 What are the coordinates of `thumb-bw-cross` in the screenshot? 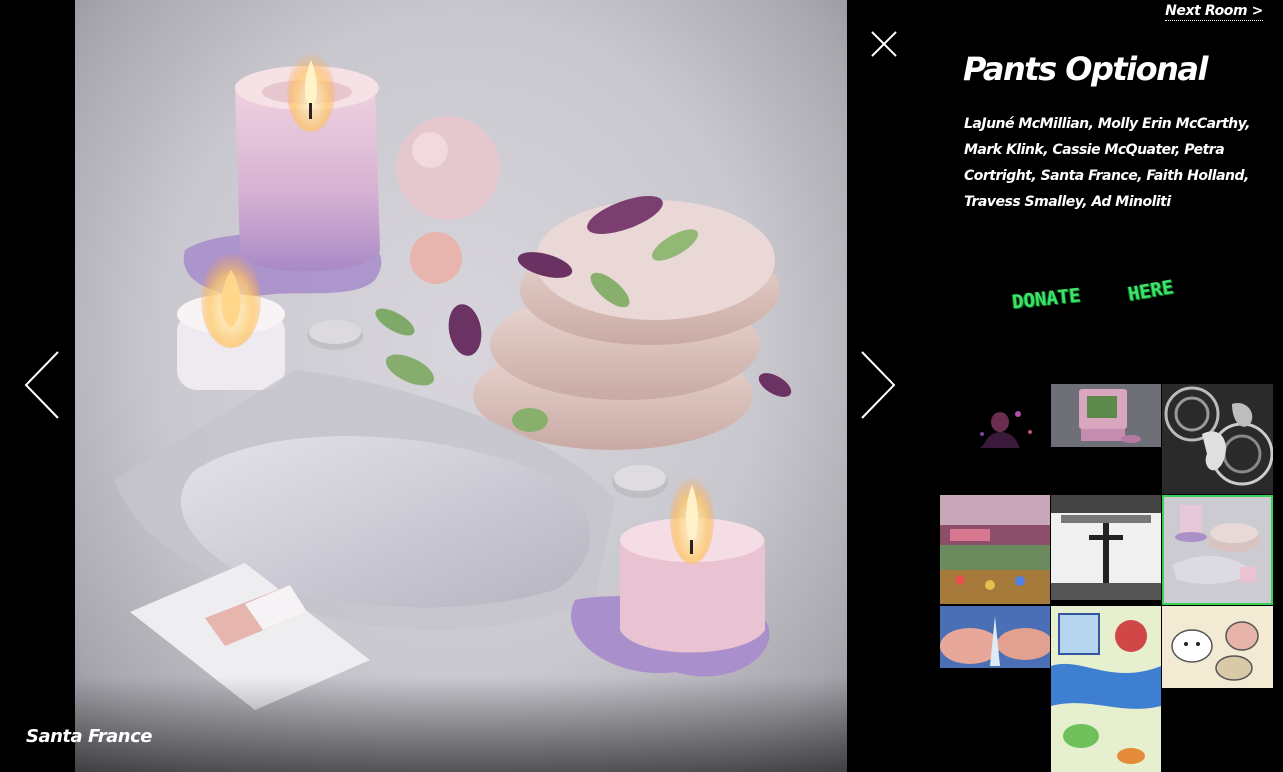 It's located at (1106, 547).